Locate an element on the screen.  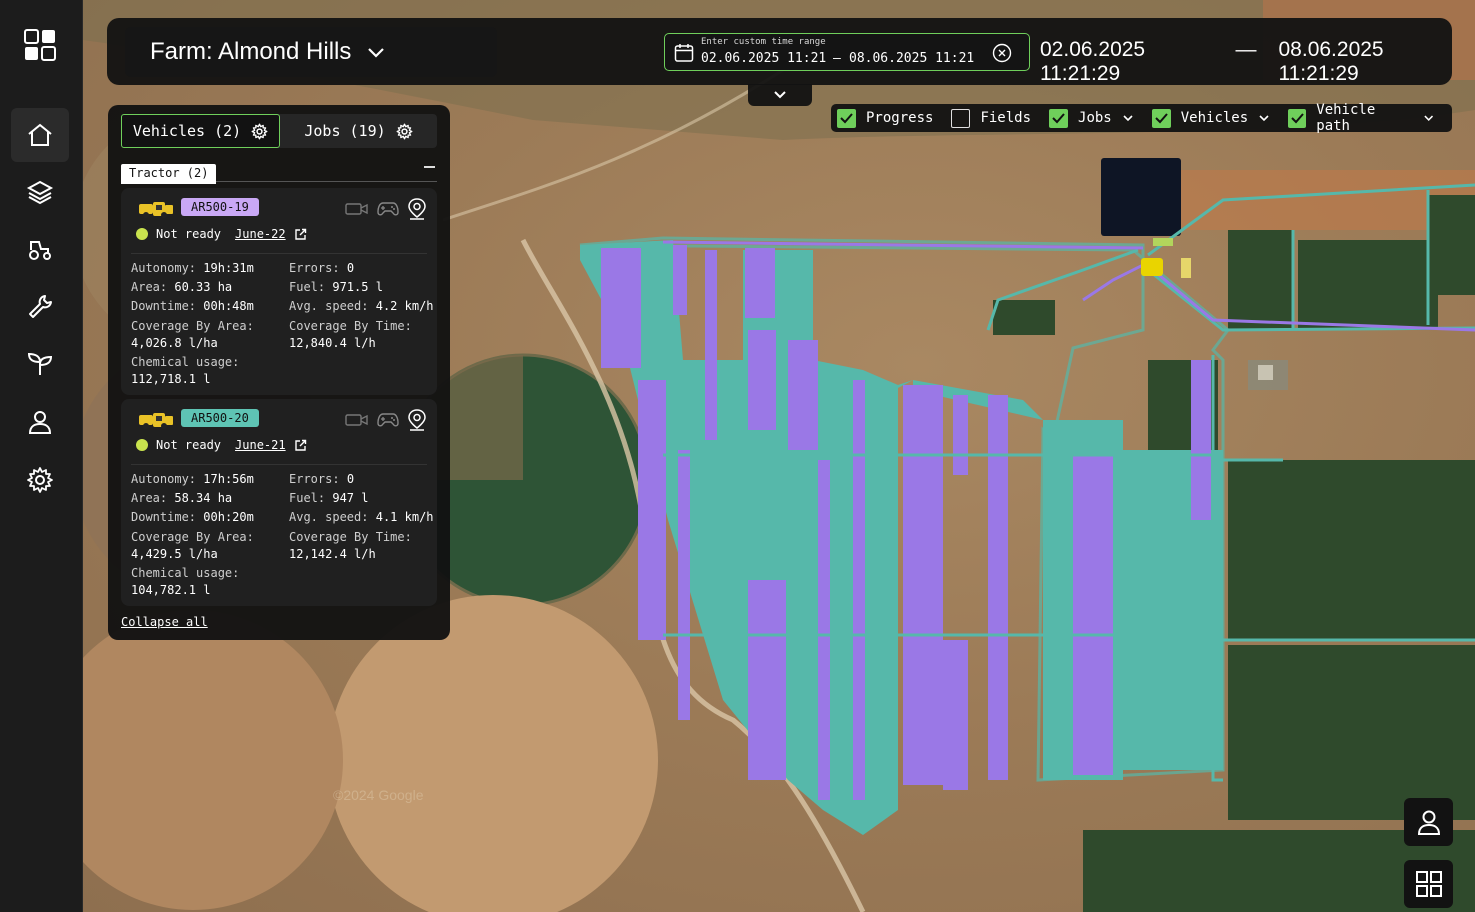
app-logo-icon is located at coordinates (40, 45).